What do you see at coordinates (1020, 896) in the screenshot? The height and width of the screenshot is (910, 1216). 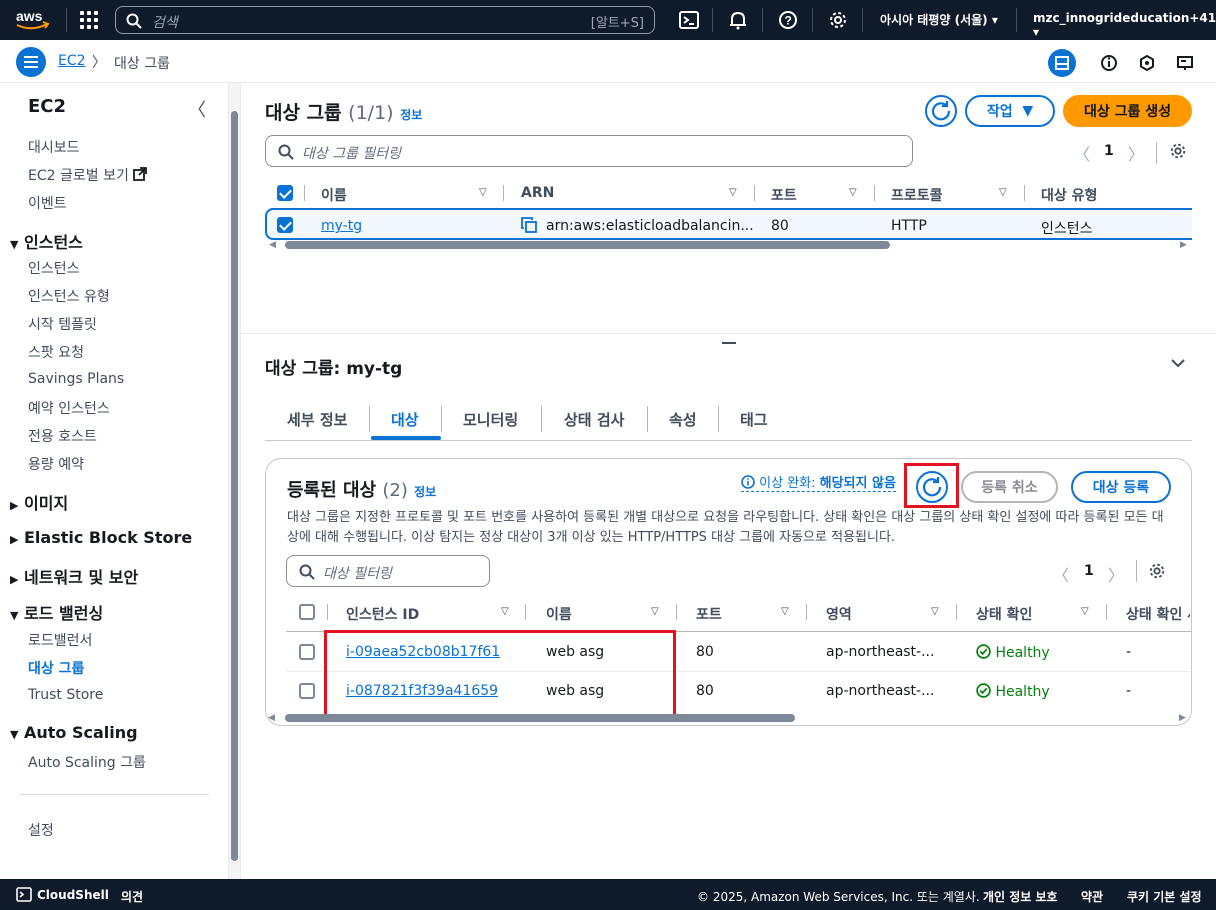 I see `privacy-link: 개인 정보 보호` at bounding box center [1020, 896].